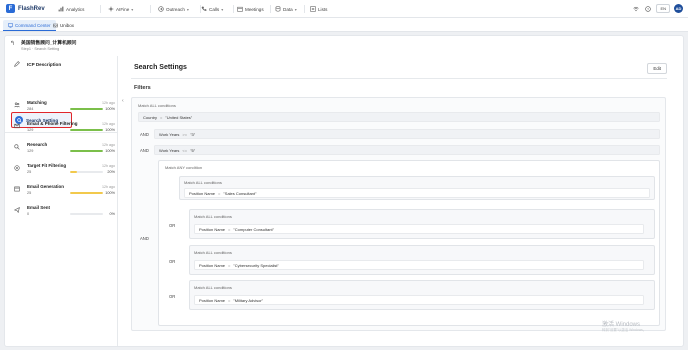  What do you see at coordinates (204, 9) in the screenshot?
I see `phone-icon` at bounding box center [204, 9].